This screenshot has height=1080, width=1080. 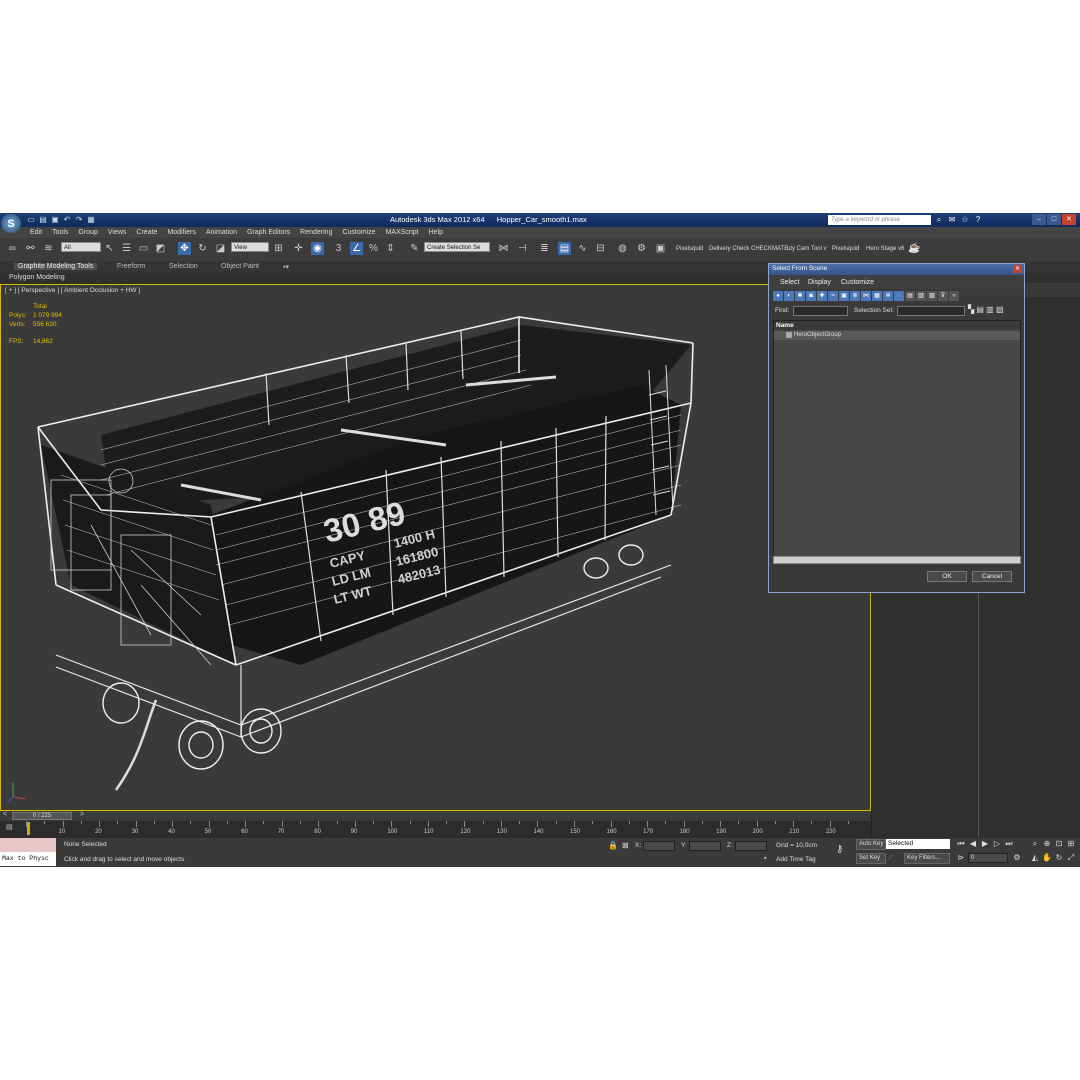 What do you see at coordinates (28, 845) in the screenshot?
I see `maxscript-listener-output` at bounding box center [28, 845].